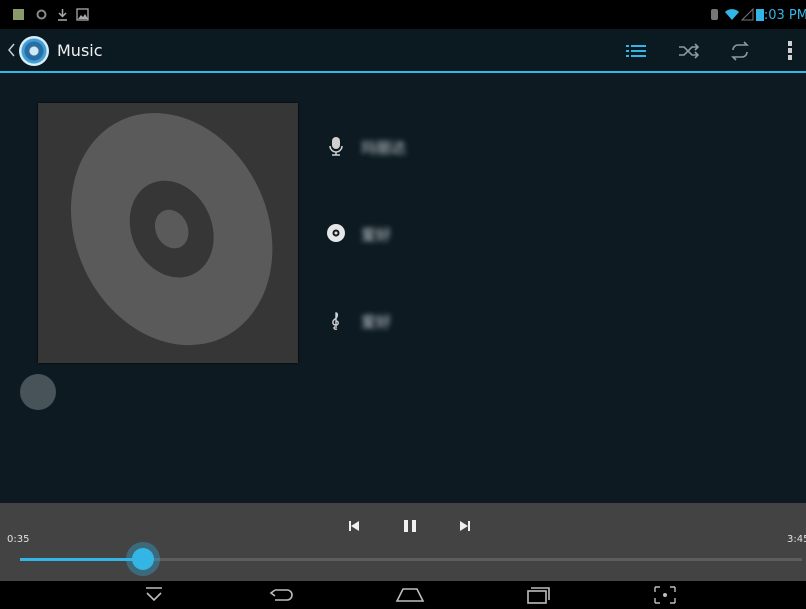  What do you see at coordinates (81, 559) in the screenshot?
I see `seek-progress` at bounding box center [81, 559].